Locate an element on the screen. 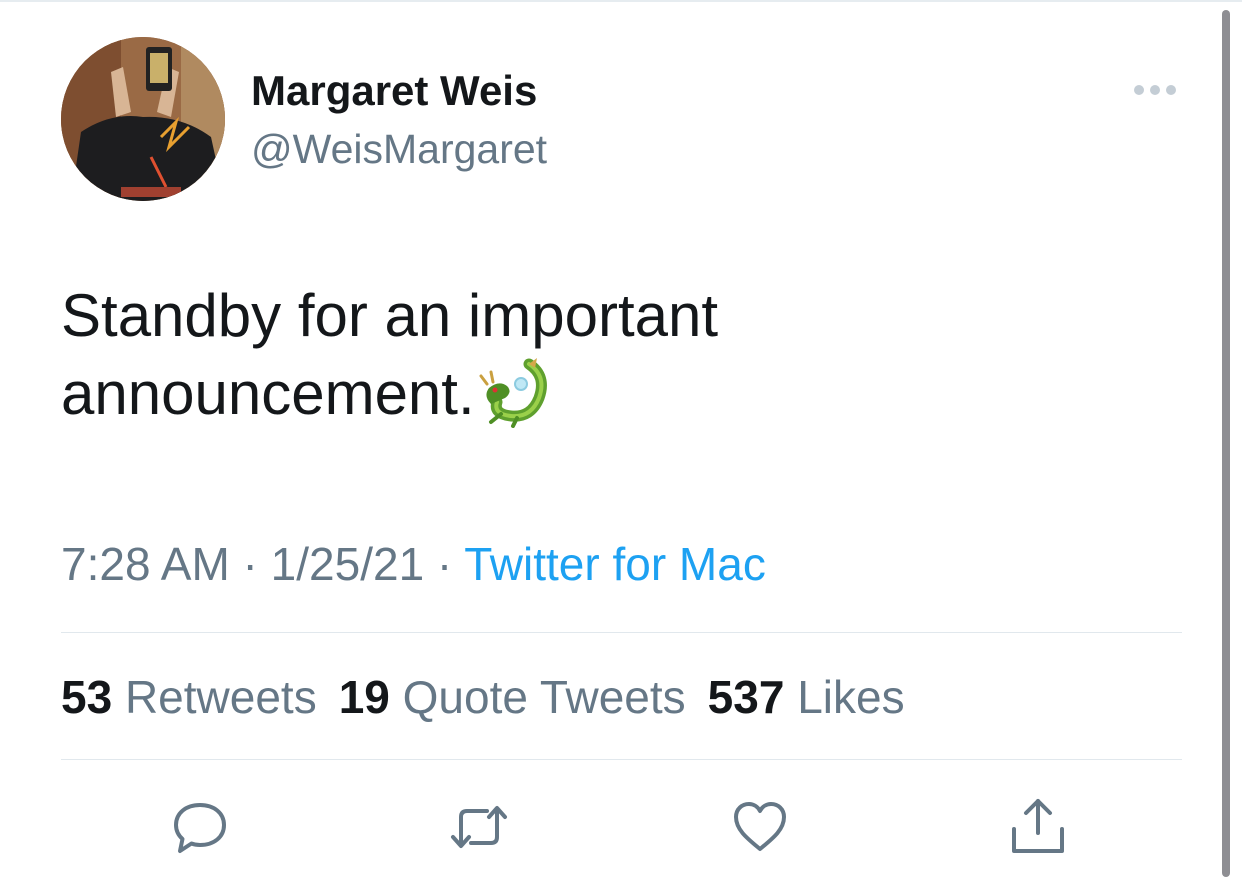 This screenshot has width=1242, height=877. share-icon is located at coordinates (1038, 826).